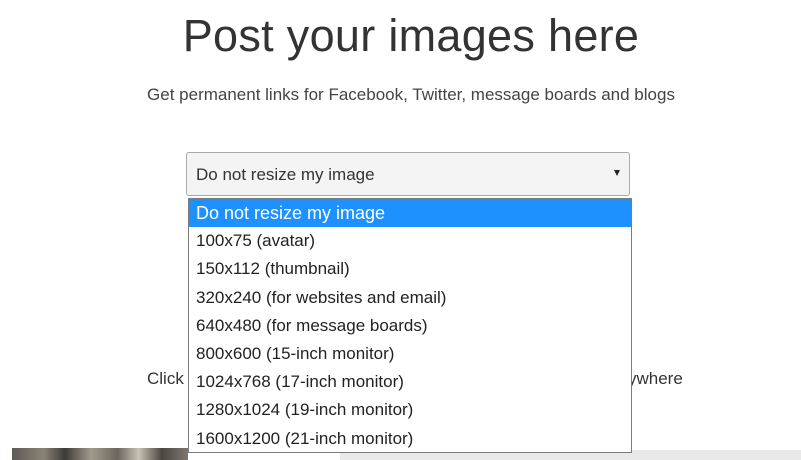 This screenshot has width=801, height=460. Describe the element at coordinates (411, 35) in the screenshot. I see `page-title: Post your images here` at that location.